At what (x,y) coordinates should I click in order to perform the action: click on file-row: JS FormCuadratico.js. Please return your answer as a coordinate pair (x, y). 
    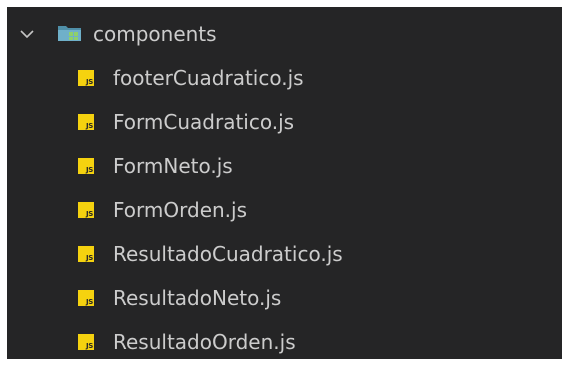
    Looking at the image, I should click on (284, 122).